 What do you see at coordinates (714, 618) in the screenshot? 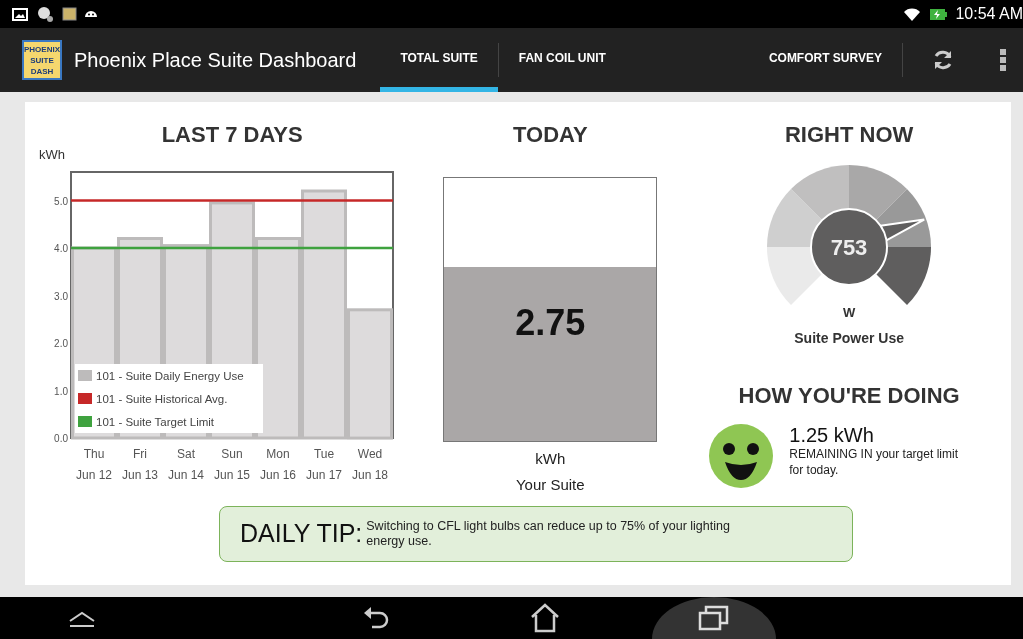
I see `recent-apps-icon` at bounding box center [714, 618].